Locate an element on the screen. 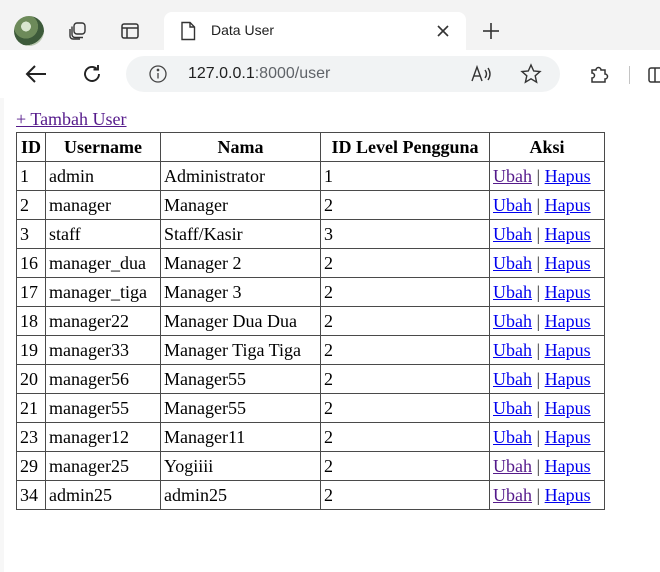 This screenshot has height=572, width=660. cell-username: manager is located at coordinates (103, 205).